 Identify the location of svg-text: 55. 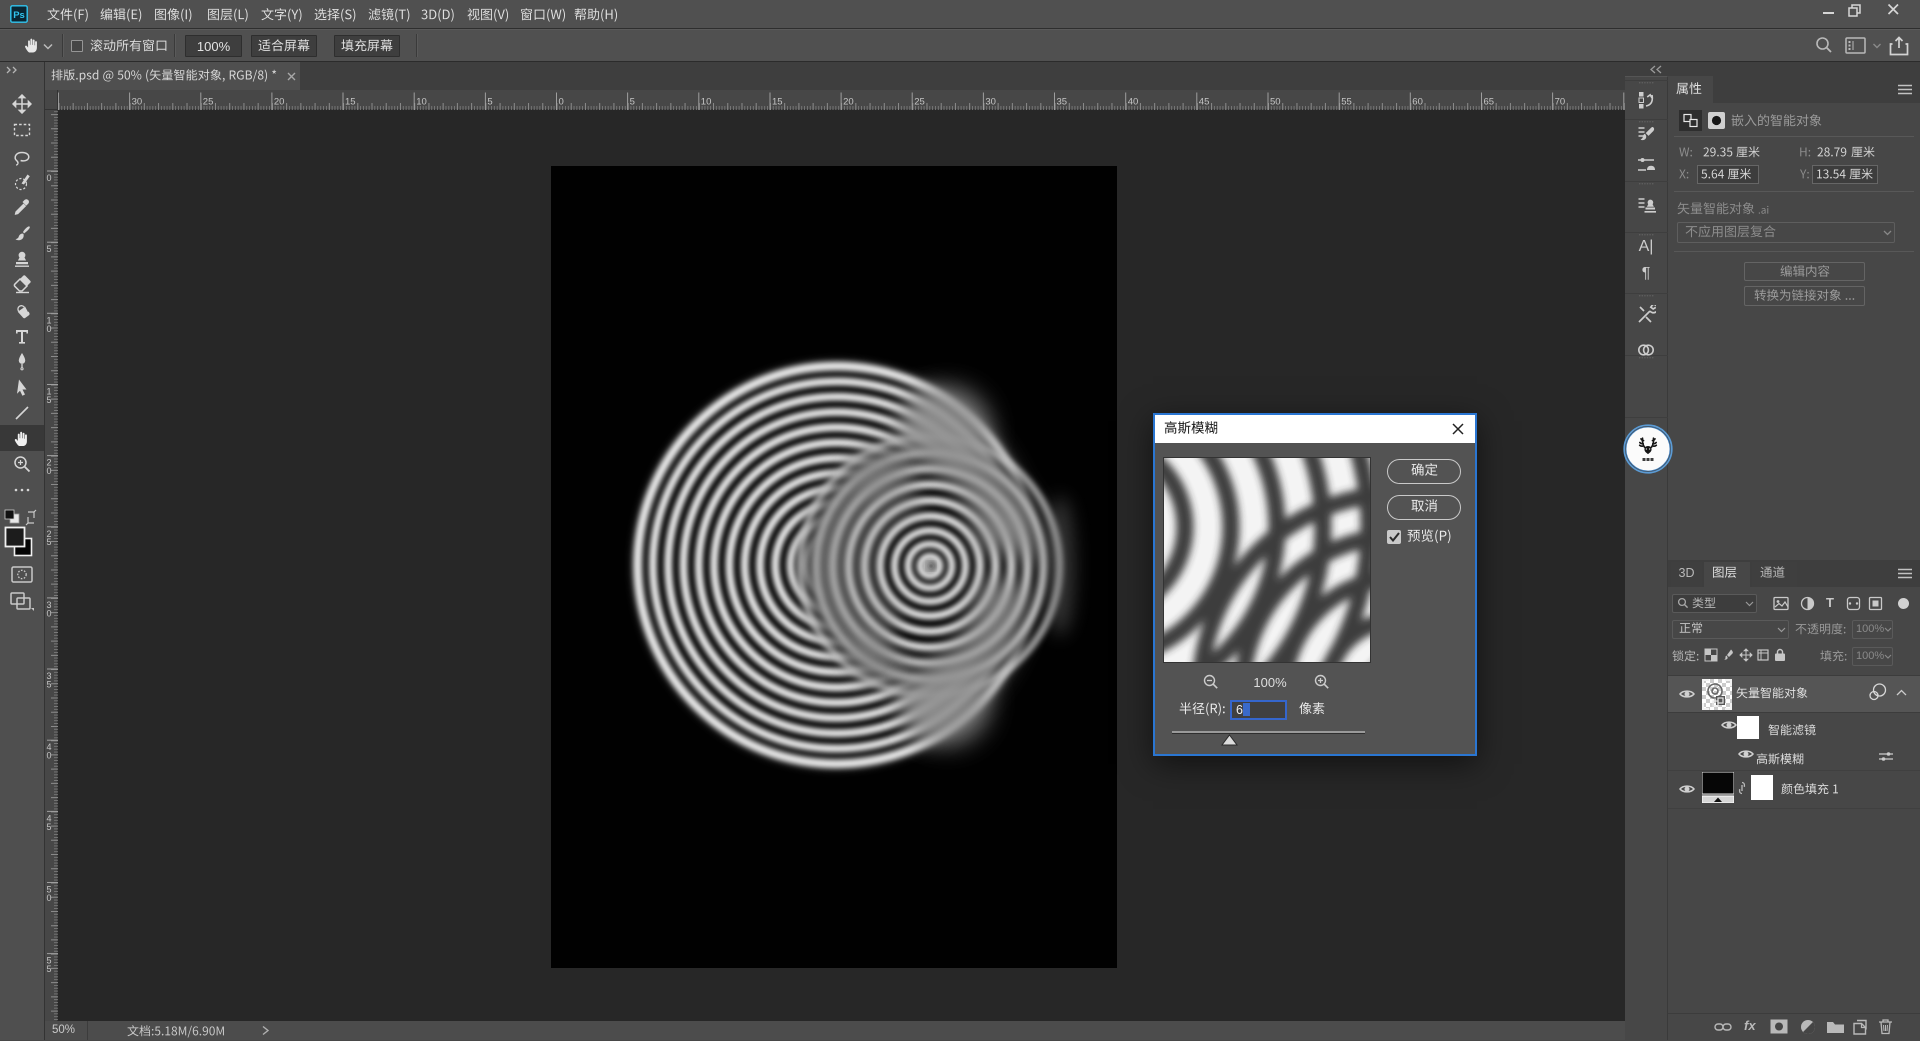
(1346, 102).